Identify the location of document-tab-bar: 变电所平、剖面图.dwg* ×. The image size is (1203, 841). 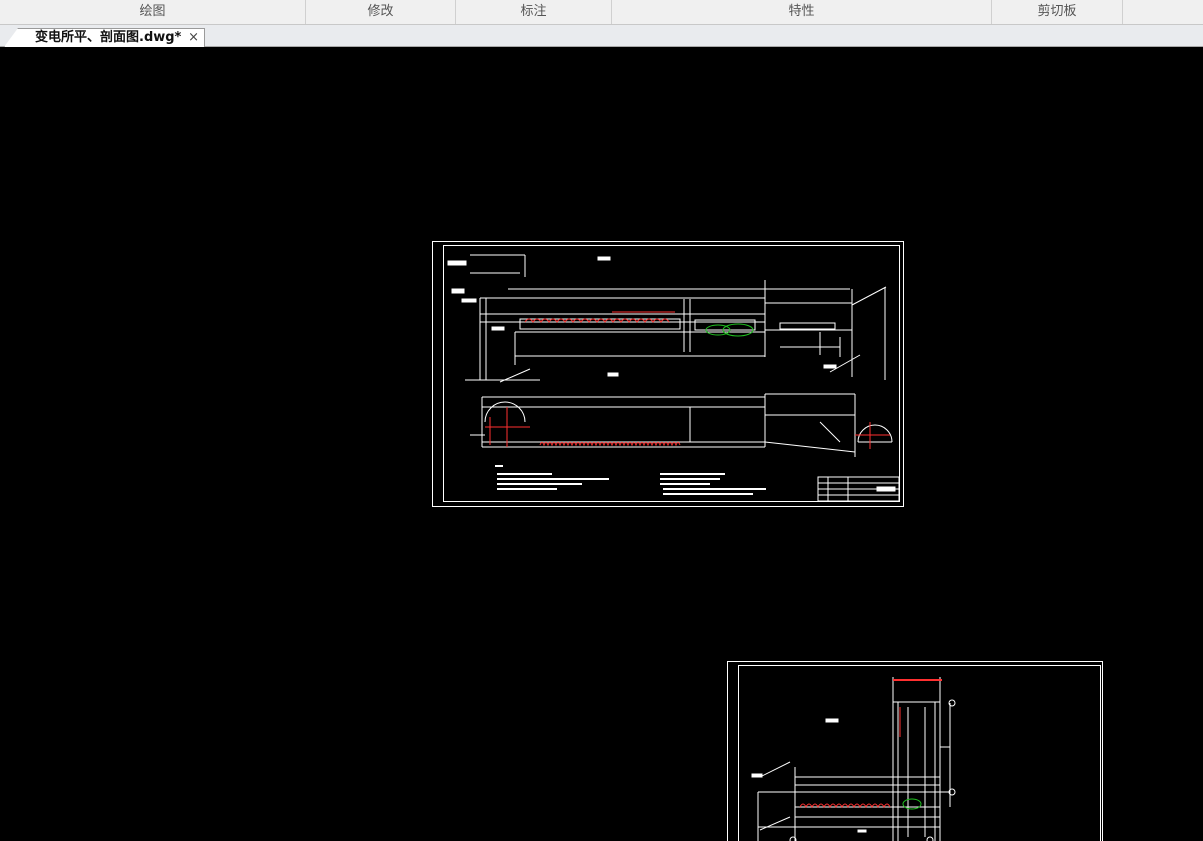
(601, 36).